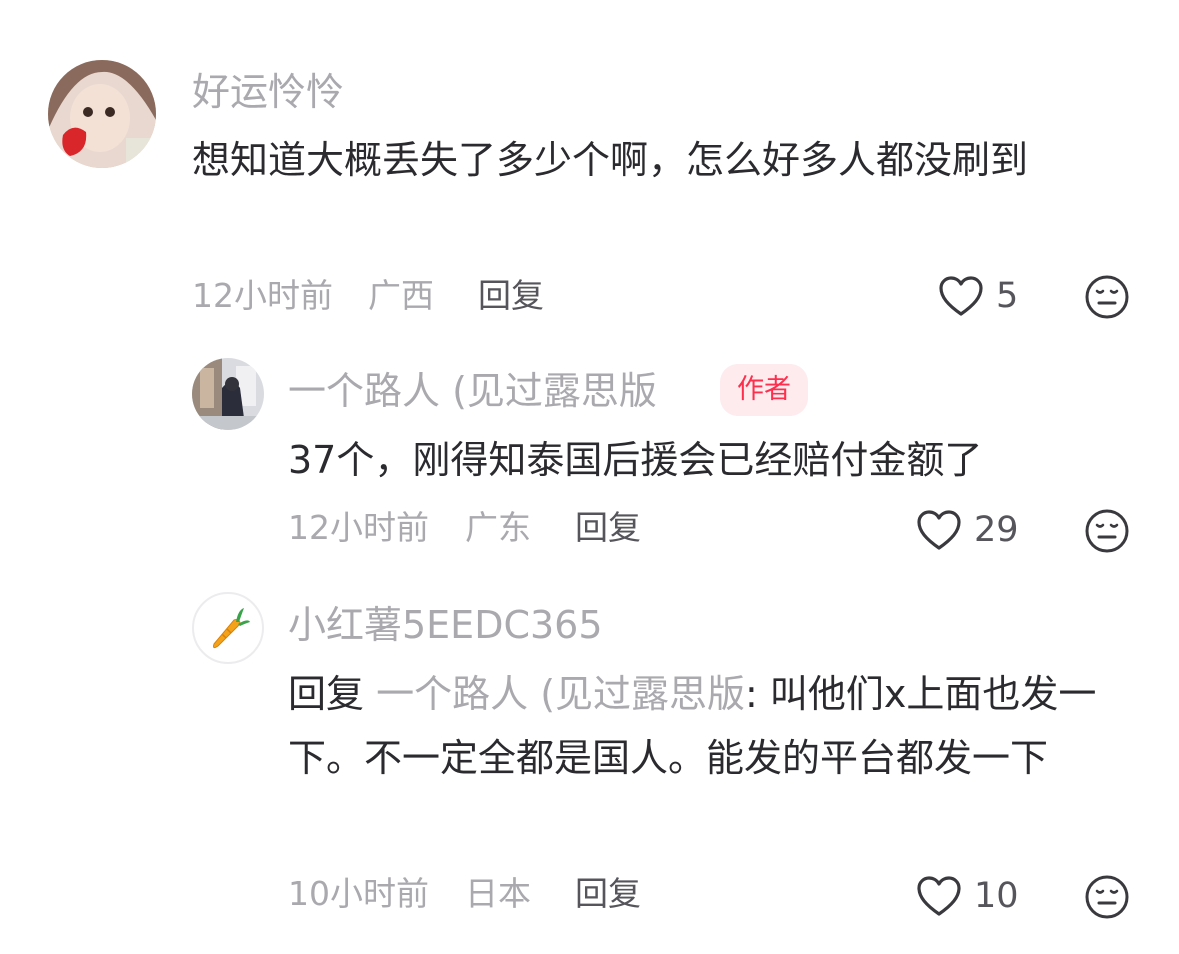  I want to click on reply-location: 日本, so click(498, 893).